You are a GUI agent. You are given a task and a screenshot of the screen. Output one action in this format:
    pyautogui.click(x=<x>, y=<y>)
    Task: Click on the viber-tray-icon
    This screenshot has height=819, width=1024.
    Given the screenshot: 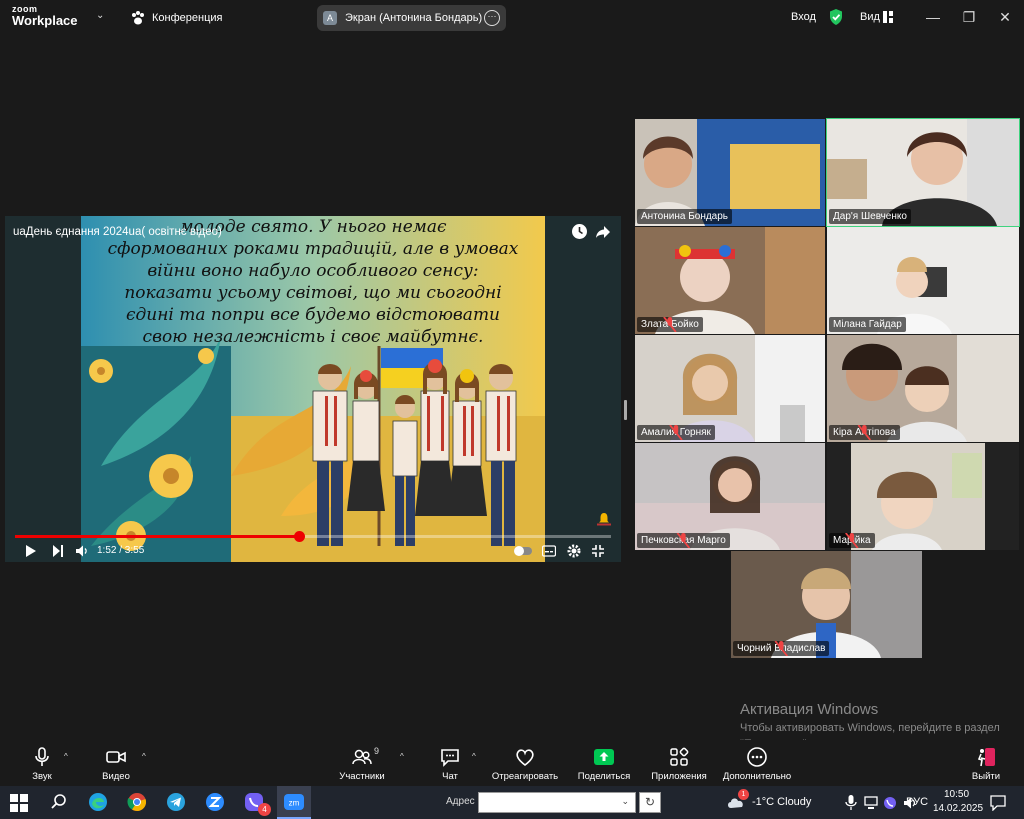 What is the action you would take?
    pyautogui.click(x=890, y=803)
    